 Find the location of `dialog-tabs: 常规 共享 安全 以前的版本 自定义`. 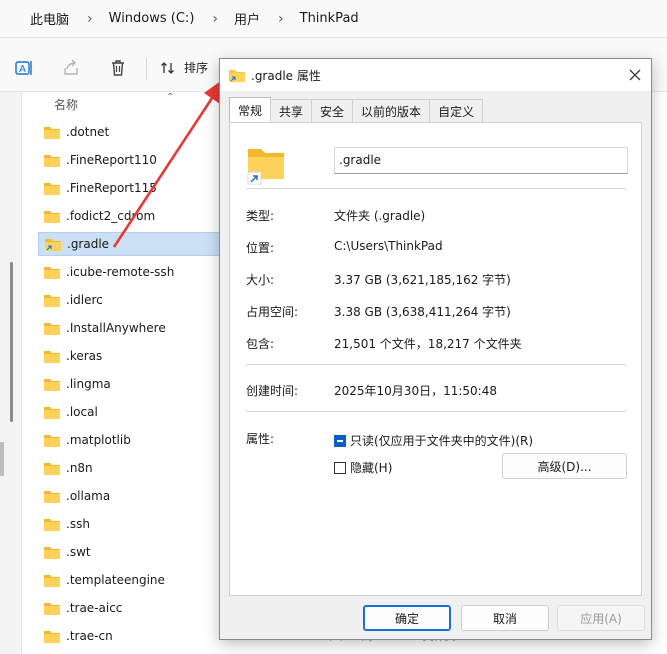

dialog-tabs: 常规 共享 安全 以前的版本 自定义 is located at coordinates (356, 110).